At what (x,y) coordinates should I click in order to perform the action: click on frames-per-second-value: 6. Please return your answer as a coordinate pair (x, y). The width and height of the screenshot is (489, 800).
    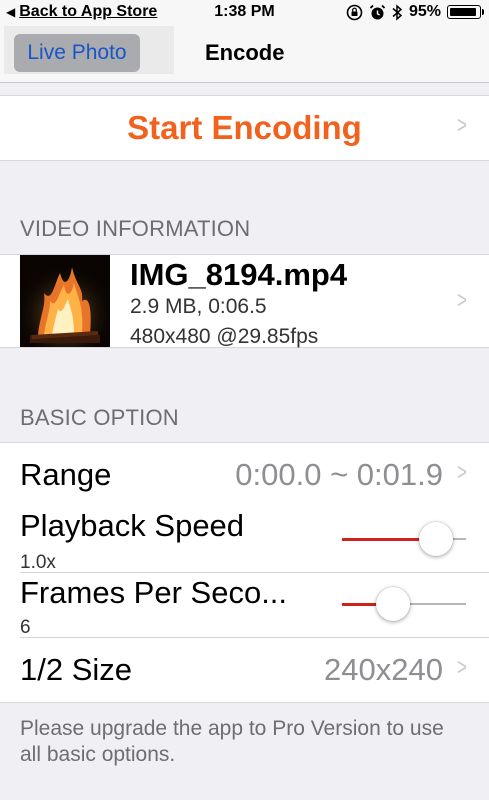
    Looking at the image, I should click on (25, 627).